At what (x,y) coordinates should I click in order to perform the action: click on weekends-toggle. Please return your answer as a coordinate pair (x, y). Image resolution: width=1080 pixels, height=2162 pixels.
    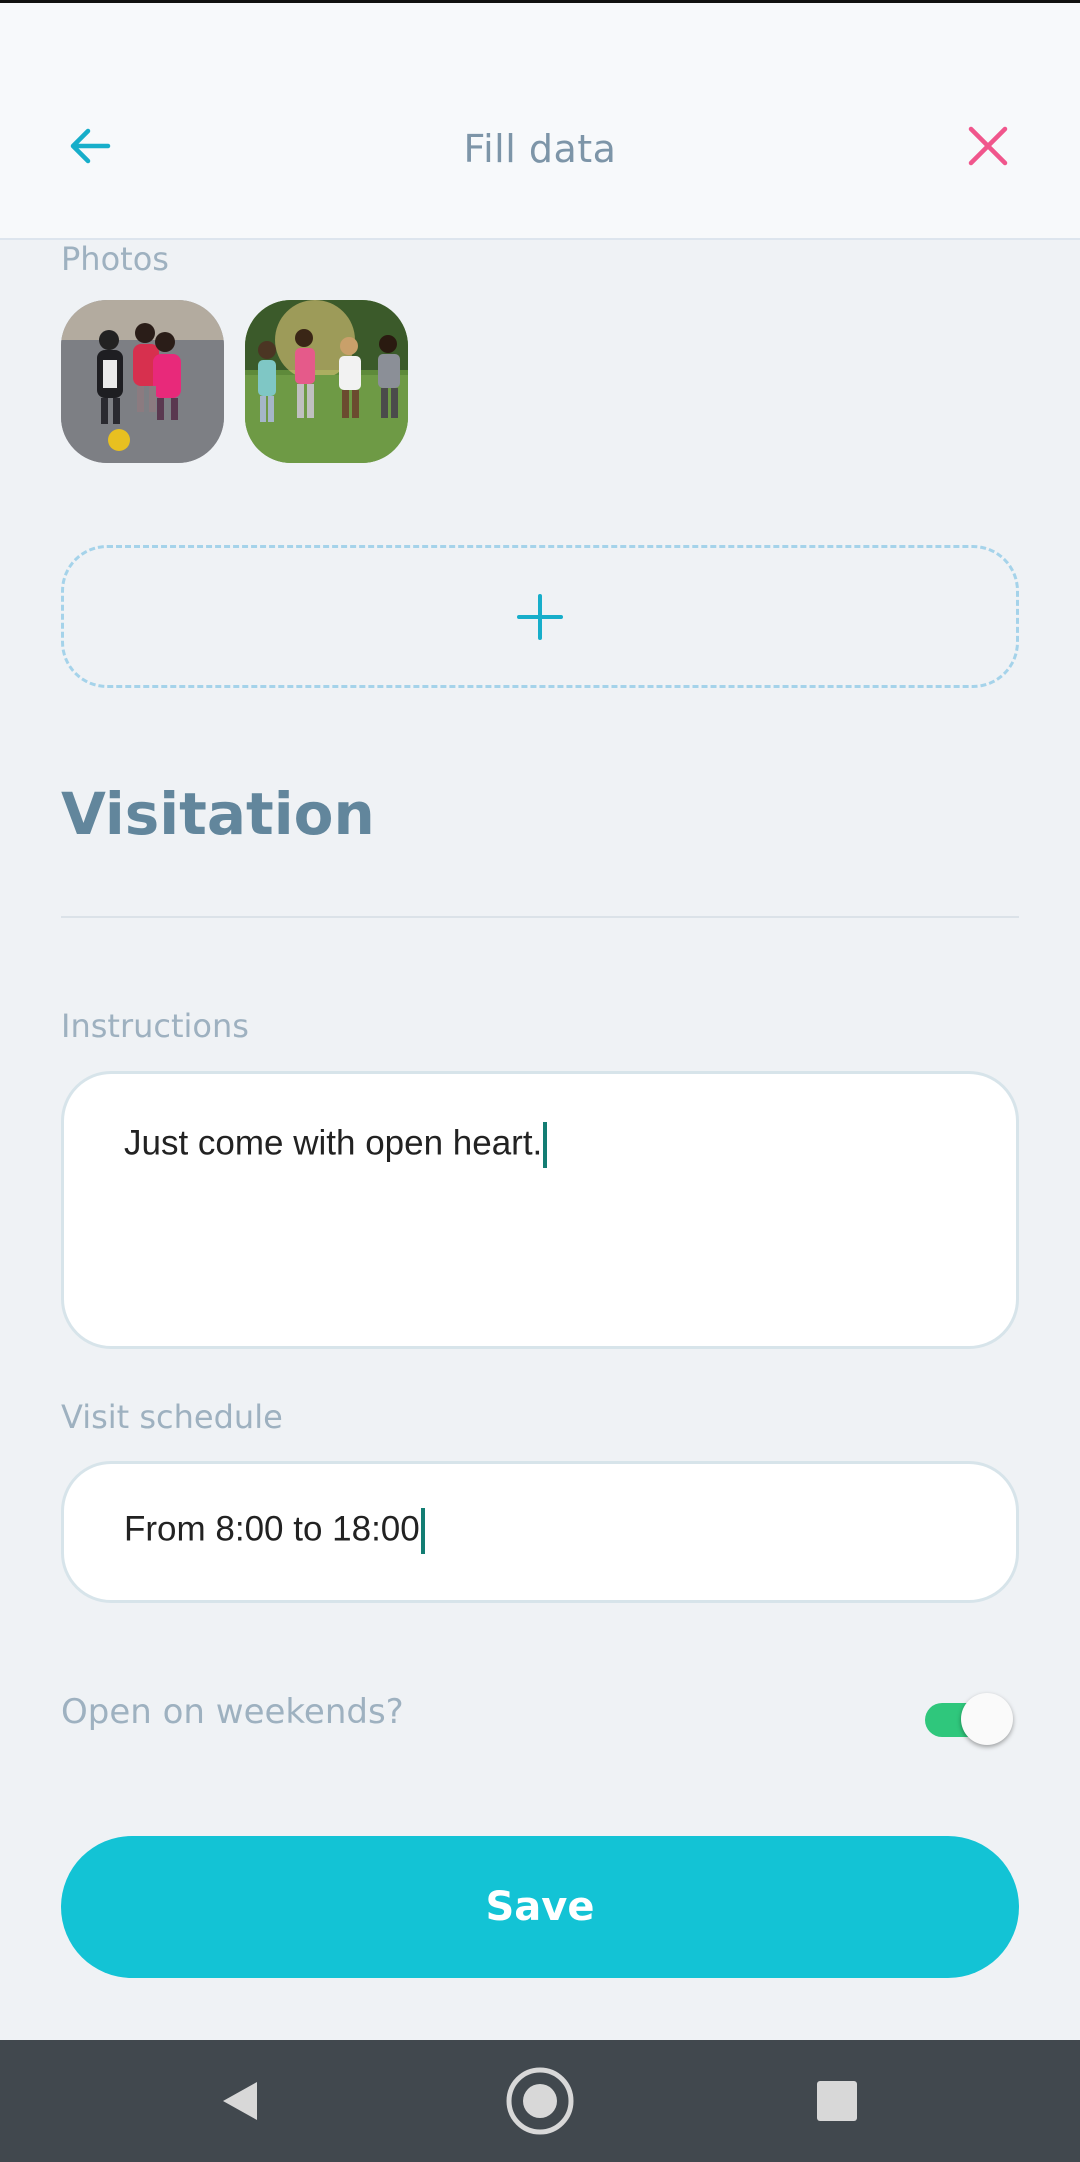
    Looking at the image, I should click on (969, 1719).